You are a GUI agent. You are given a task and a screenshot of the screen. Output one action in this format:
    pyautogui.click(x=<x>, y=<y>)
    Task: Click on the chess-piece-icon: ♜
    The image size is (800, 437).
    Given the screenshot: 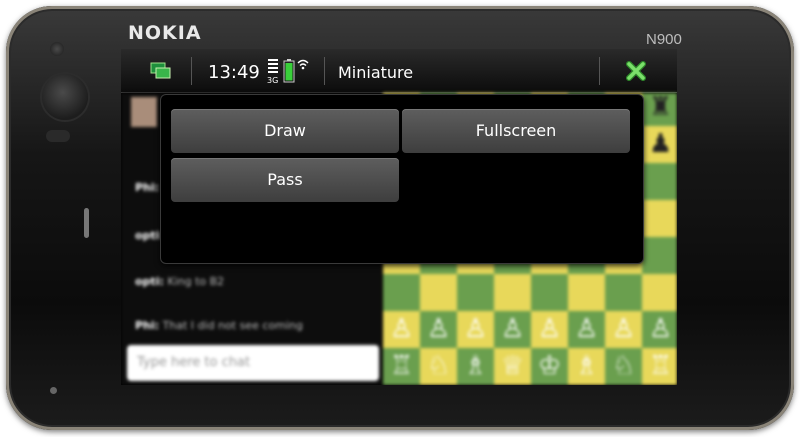 What is the action you would take?
    pyautogui.click(x=659, y=109)
    